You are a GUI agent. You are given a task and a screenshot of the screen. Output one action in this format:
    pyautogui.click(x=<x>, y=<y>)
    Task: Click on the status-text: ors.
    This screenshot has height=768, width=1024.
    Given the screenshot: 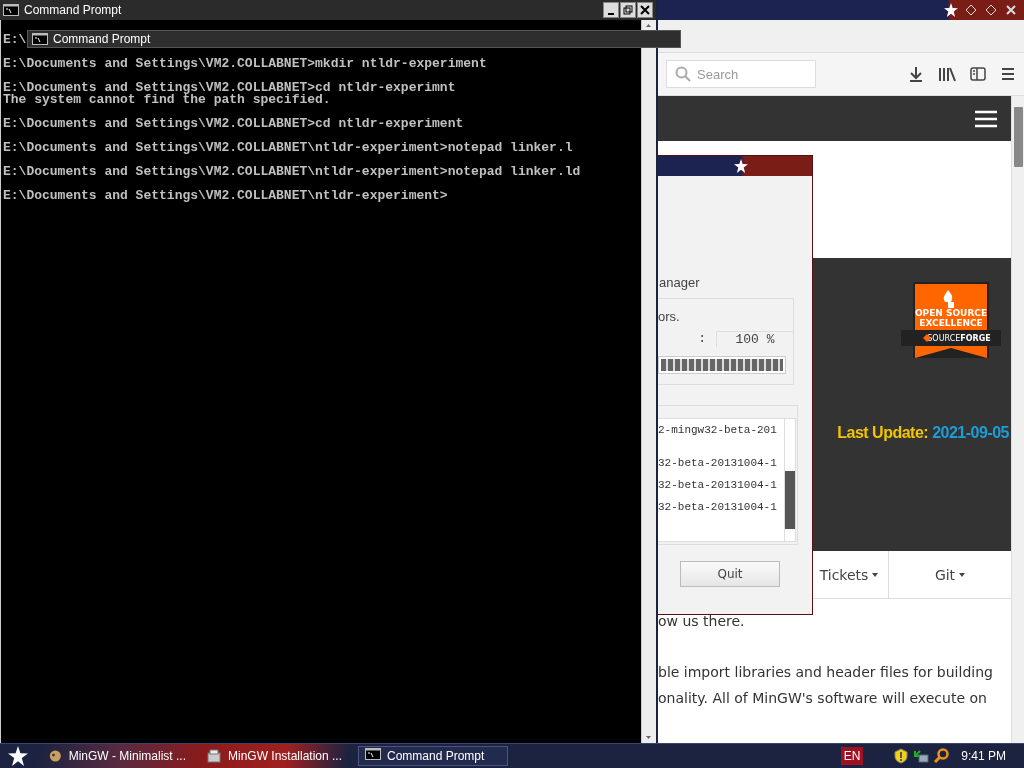 What is the action you would take?
    pyautogui.click(x=669, y=316)
    